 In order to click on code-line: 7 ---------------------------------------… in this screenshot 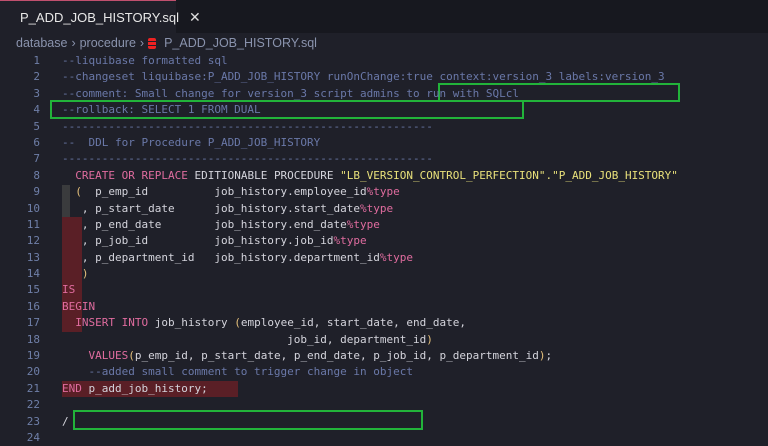, I will do `click(384, 159)`.